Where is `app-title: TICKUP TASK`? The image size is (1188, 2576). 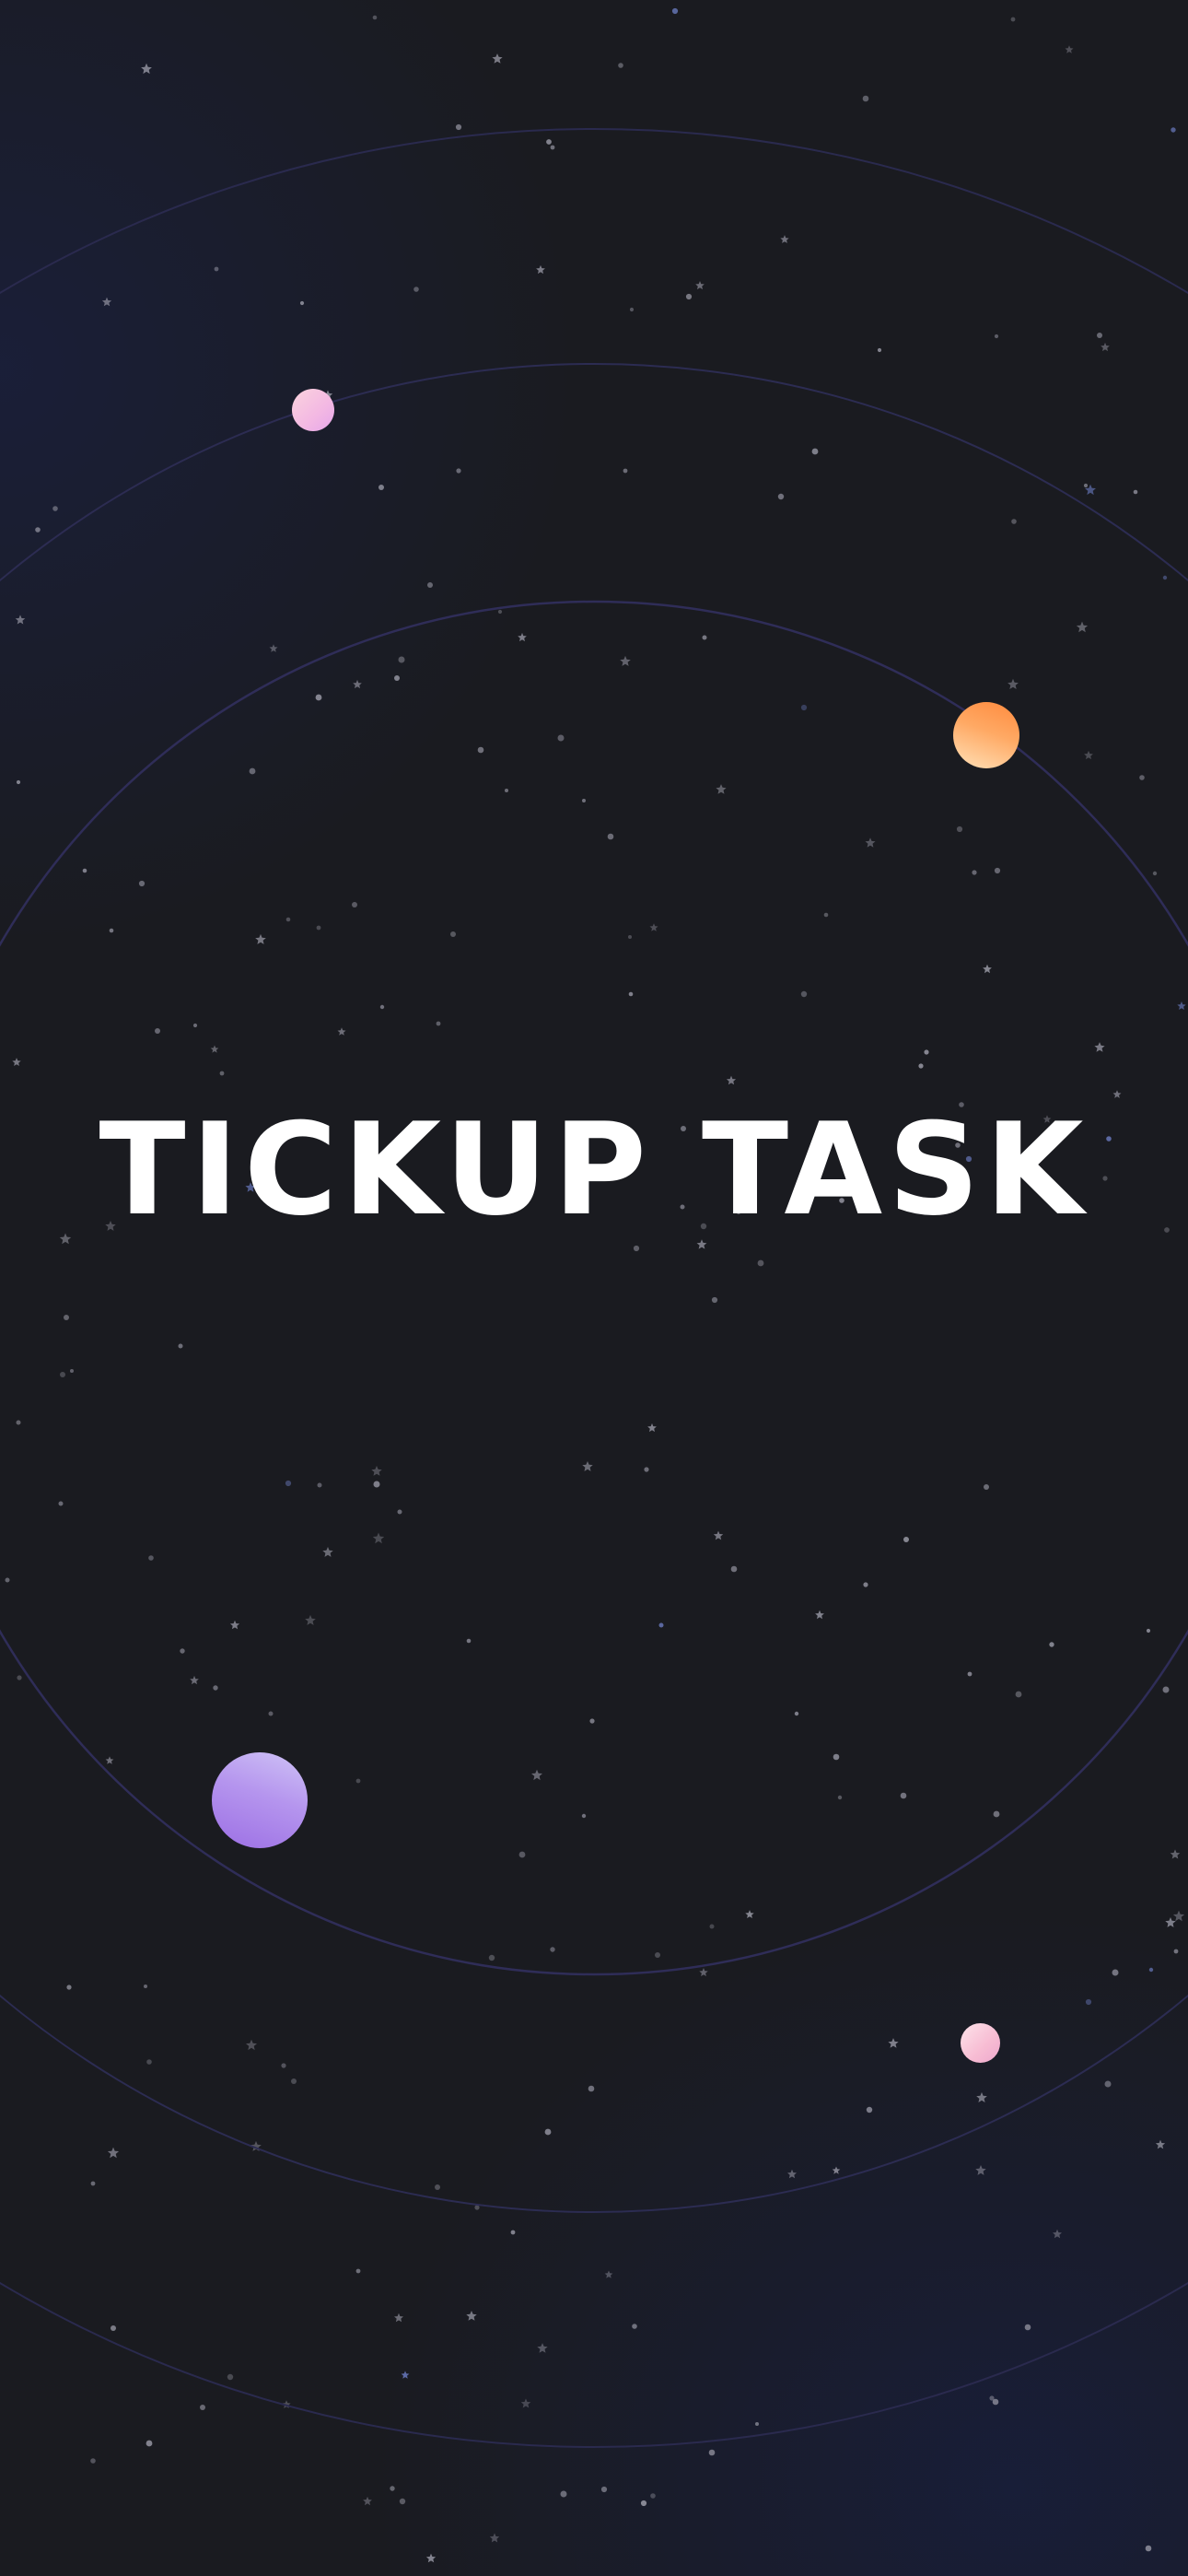
app-title: TICKUP TASK is located at coordinates (594, 1169).